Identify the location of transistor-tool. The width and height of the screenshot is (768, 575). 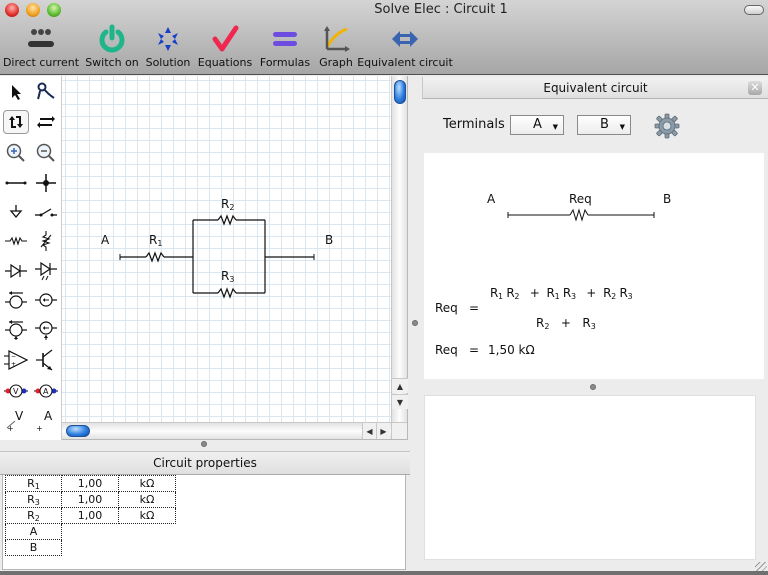
(46, 360).